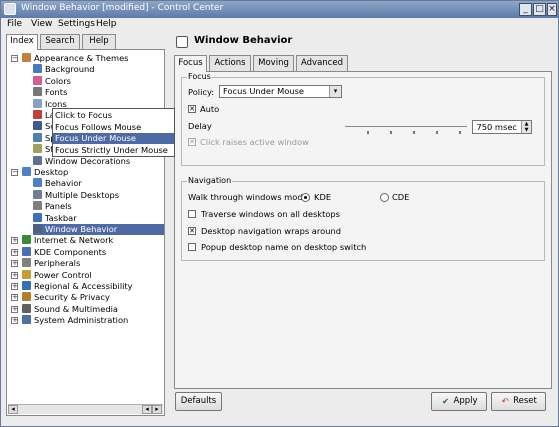  Describe the element at coordinates (26, 57) in the screenshot. I see `palette-icon` at that location.